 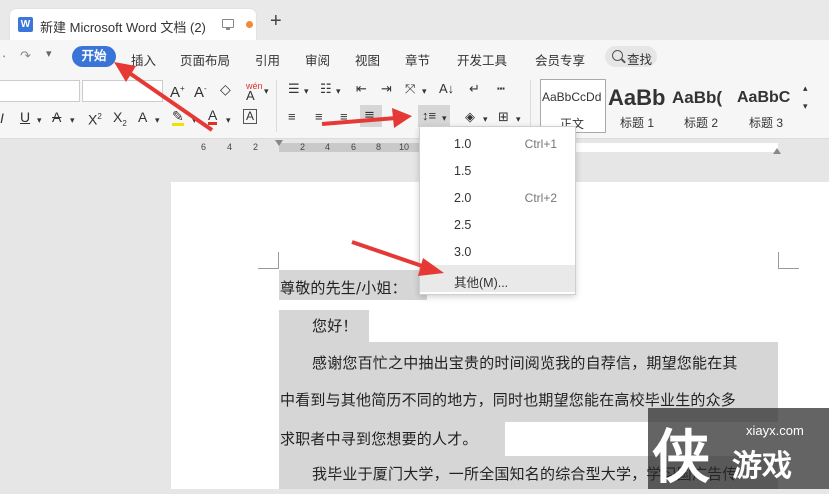 What do you see at coordinates (359, 121) in the screenshot?
I see `arrow-to-justify` at bounding box center [359, 121].